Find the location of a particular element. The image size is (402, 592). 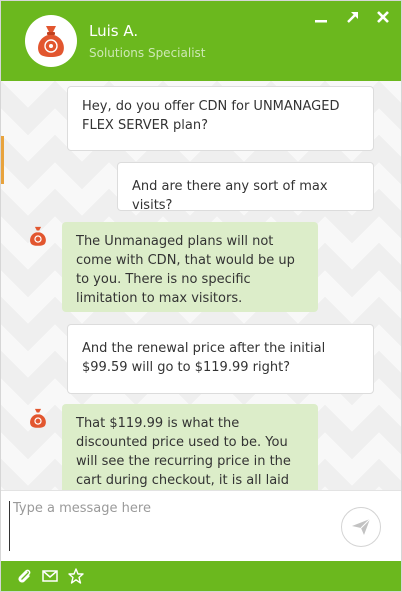

close-icon is located at coordinates (383, 17).